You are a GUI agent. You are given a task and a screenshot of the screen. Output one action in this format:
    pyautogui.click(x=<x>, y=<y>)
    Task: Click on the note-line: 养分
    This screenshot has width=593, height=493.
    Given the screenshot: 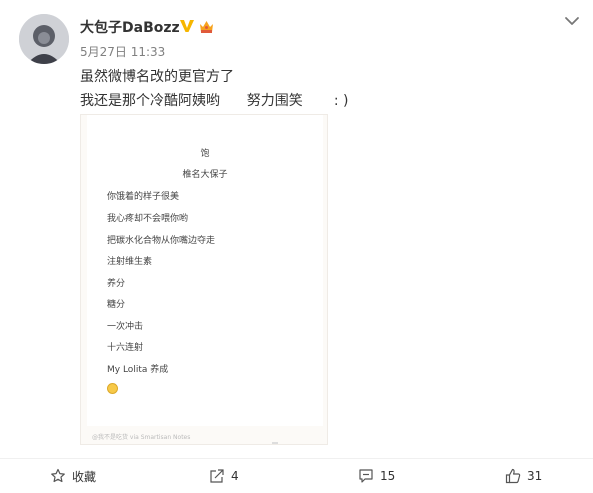 What is the action you would take?
    pyautogui.click(x=116, y=284)
    